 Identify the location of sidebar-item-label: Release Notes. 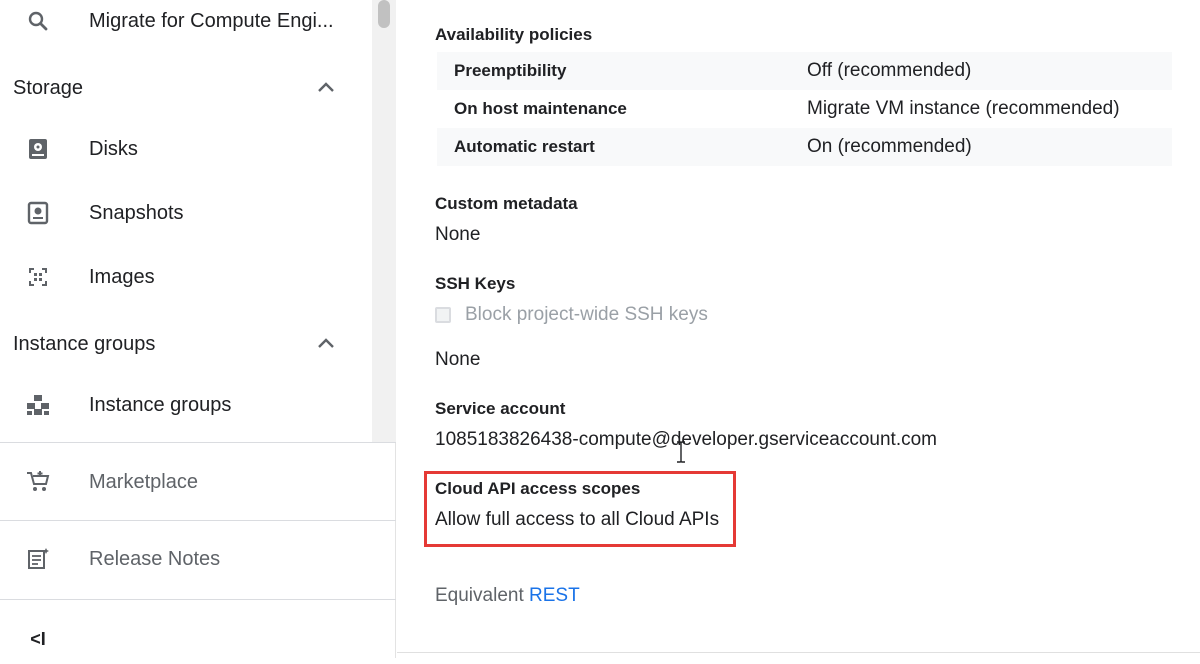
(155, 558).